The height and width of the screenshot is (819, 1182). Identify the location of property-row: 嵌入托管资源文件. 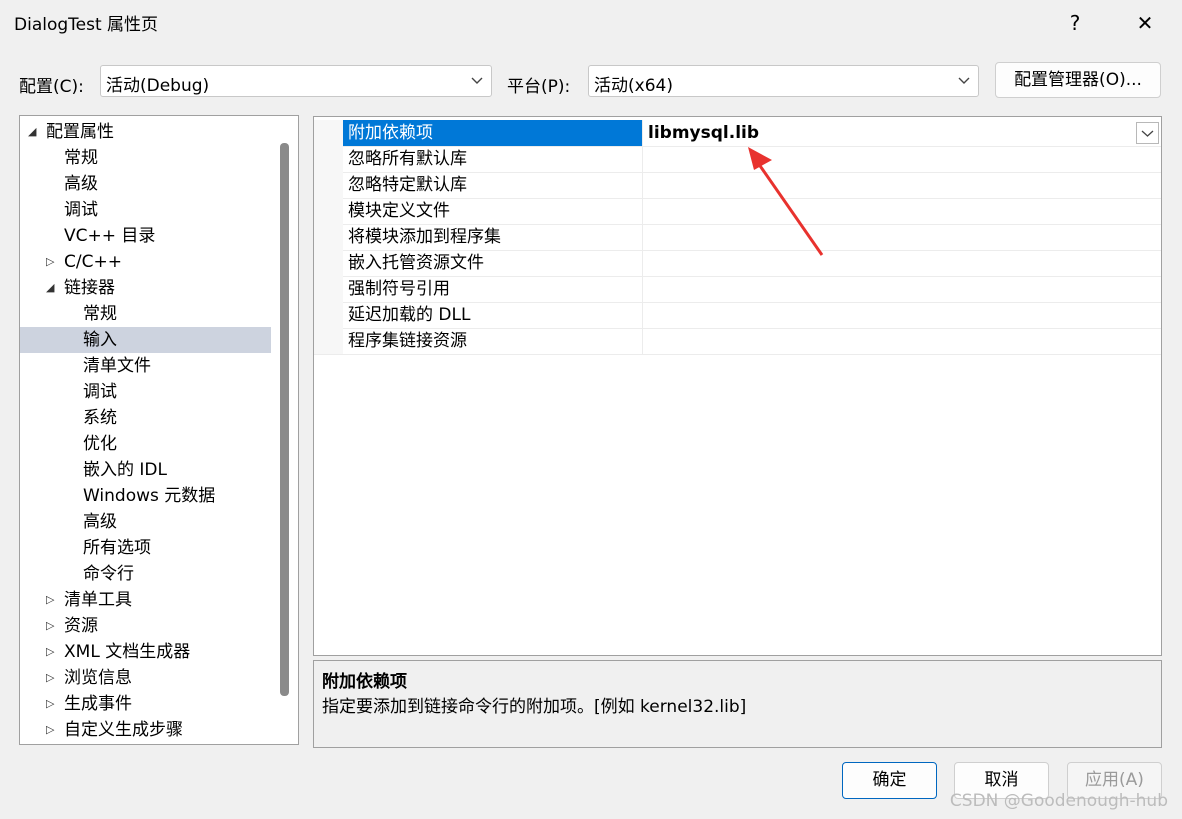
(737, 263).